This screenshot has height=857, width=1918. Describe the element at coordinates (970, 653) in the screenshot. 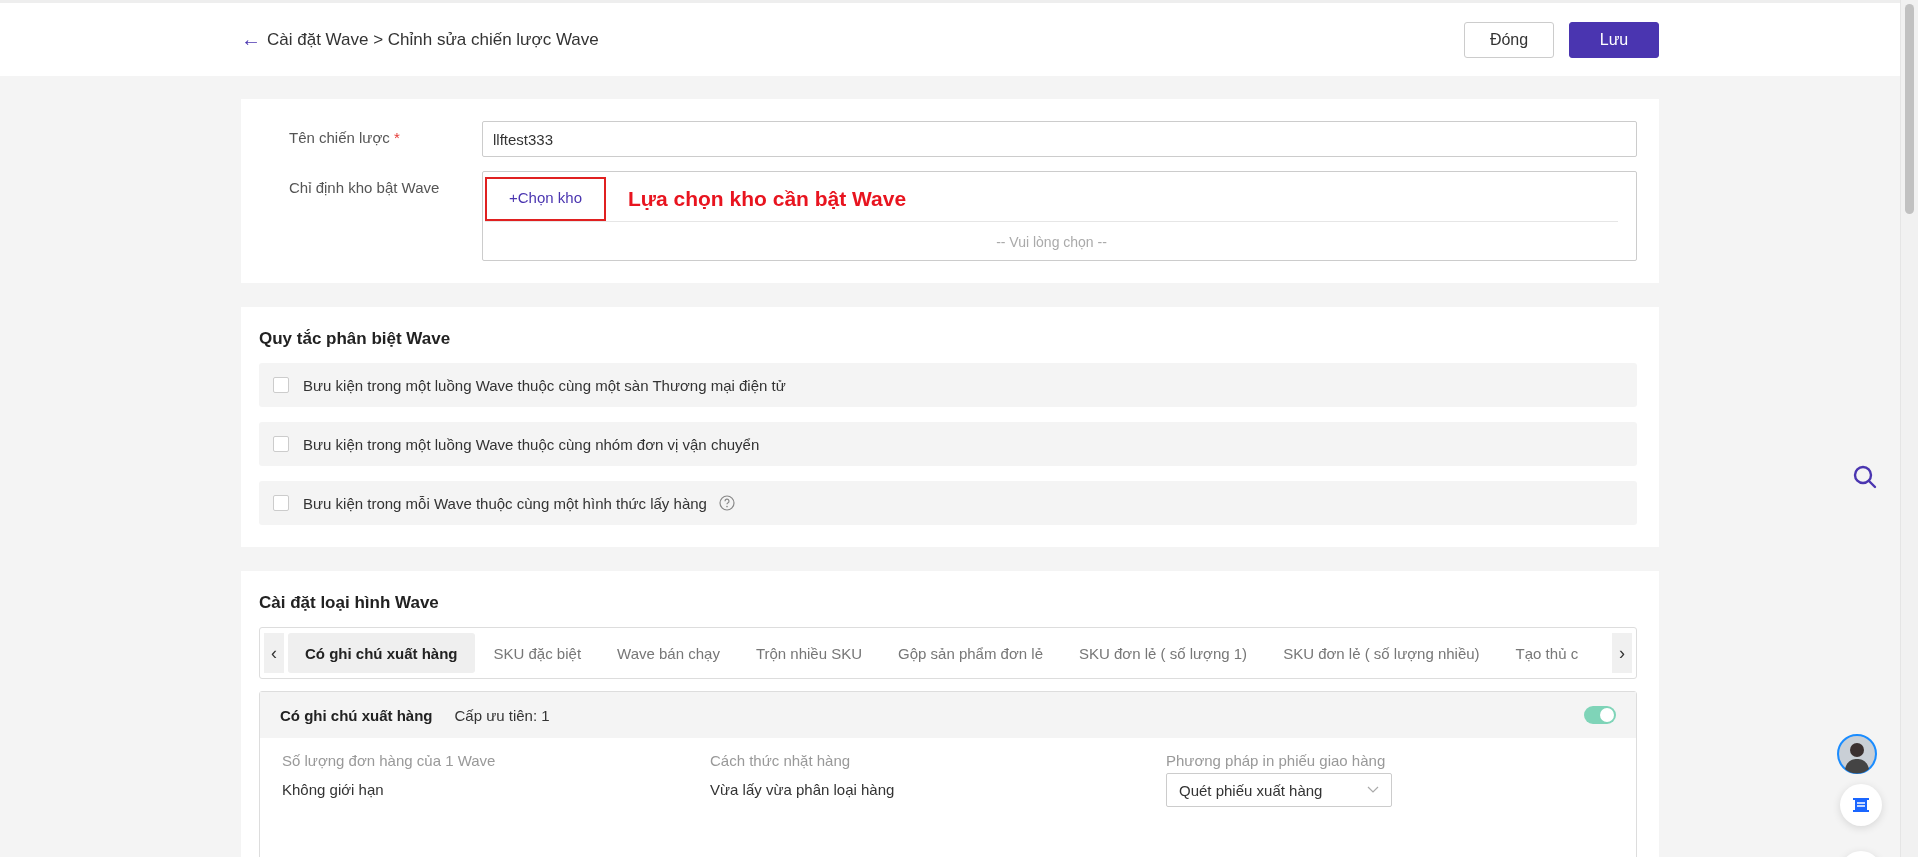

I see `wave-type-tab: Gộp sản phẩm đơn lẻ` at that location.